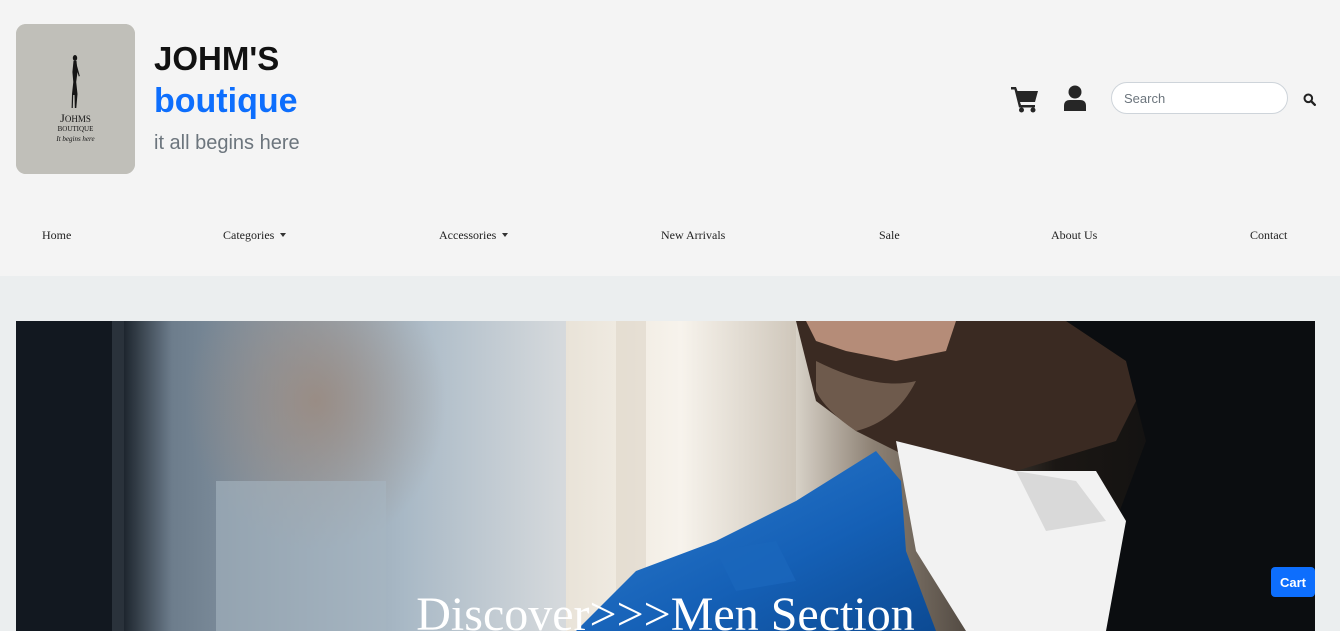 This screenshot has height=631, width=1340. What do you see at coordinates (226, 101) in the screenshot?
I see `brand-subtitle: boutique` at bounding box center [226, 101].